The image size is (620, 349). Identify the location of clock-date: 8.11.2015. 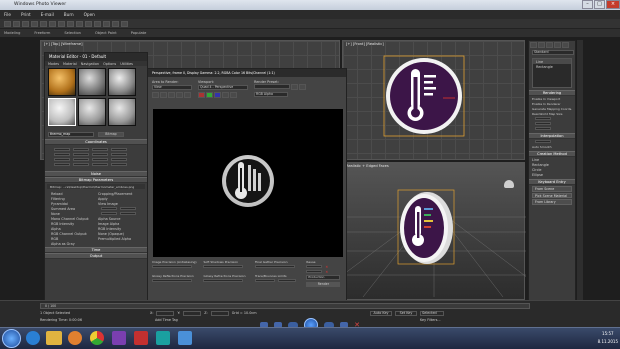
(608, 342).